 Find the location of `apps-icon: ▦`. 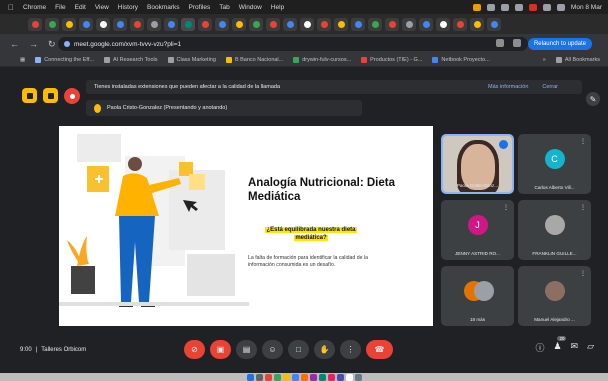

apps-icon: ▦ is located at coordinates (22, 60).